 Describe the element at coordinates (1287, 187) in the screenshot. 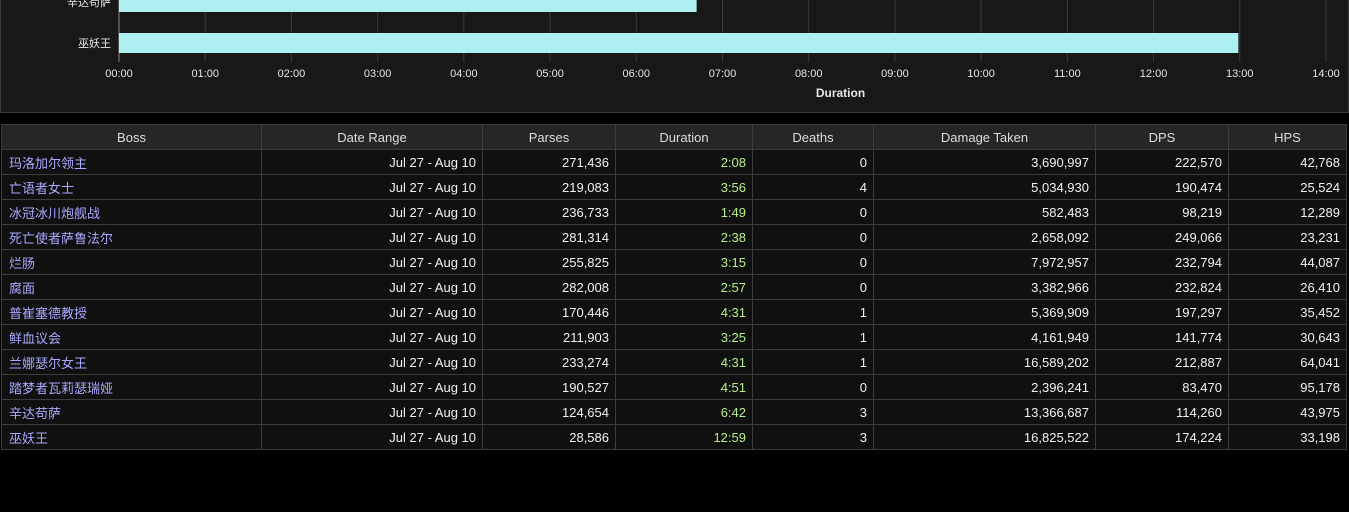

I see `hps-cell: 25,524` at that location.